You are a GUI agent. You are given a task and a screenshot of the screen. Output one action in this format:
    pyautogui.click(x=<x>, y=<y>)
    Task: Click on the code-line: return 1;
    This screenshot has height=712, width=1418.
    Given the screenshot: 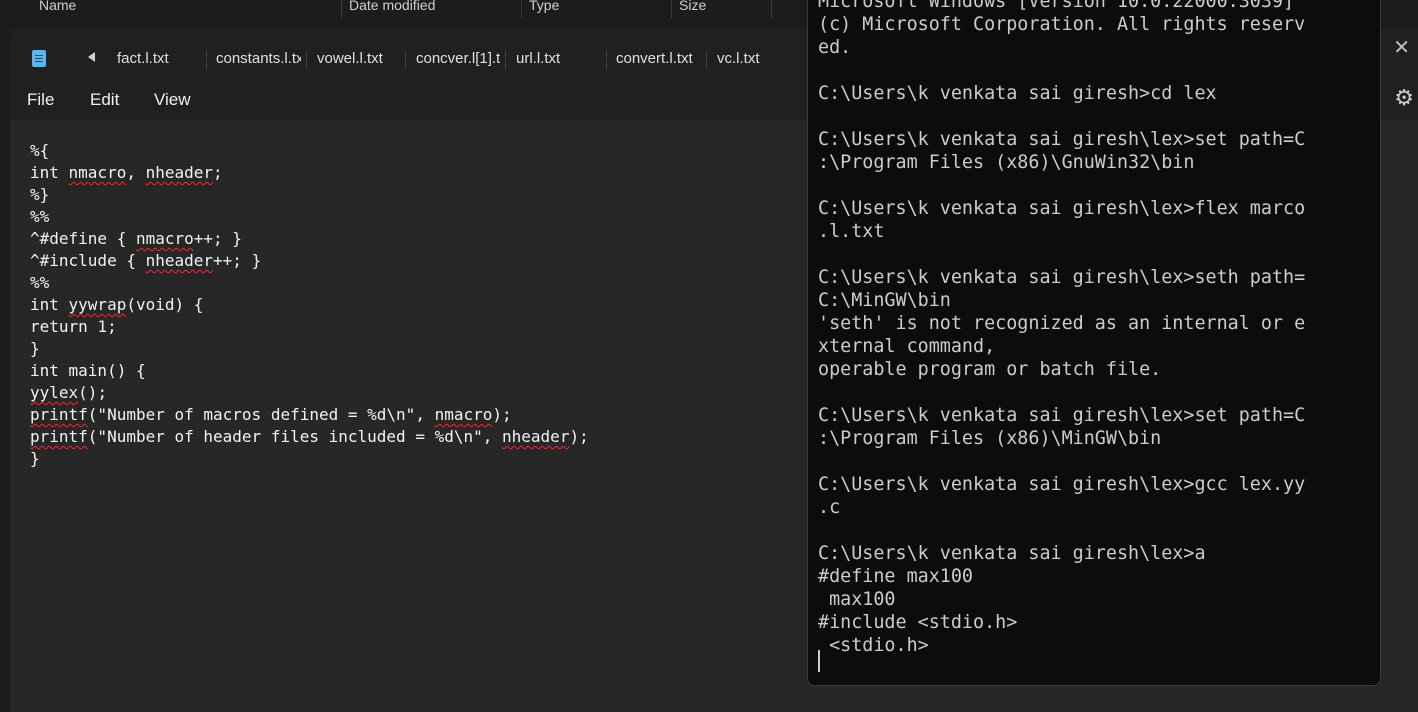 What is the action you would take?
    pyautogui.click(x=73, y=326)
    